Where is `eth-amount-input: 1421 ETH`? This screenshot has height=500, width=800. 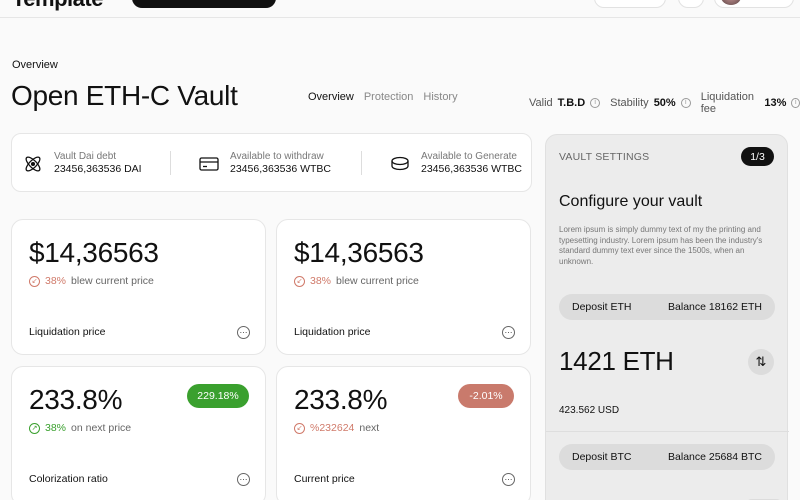 eth-amount-input: 1421 ETH is located at coordinates (616, 361).